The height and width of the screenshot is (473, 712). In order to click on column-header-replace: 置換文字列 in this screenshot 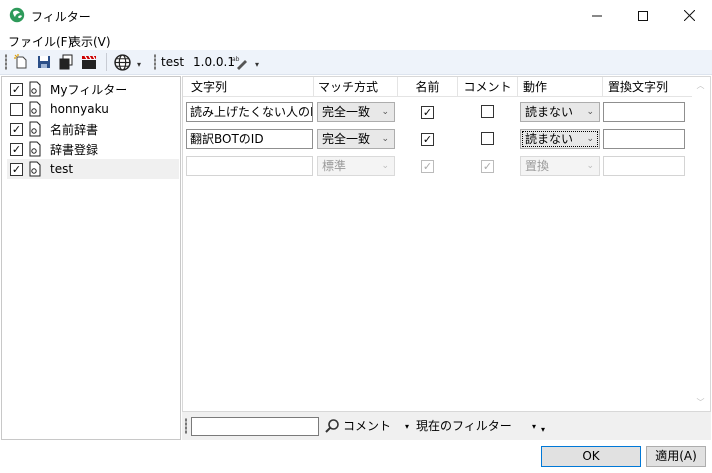, I will do `click(648, 87)`.